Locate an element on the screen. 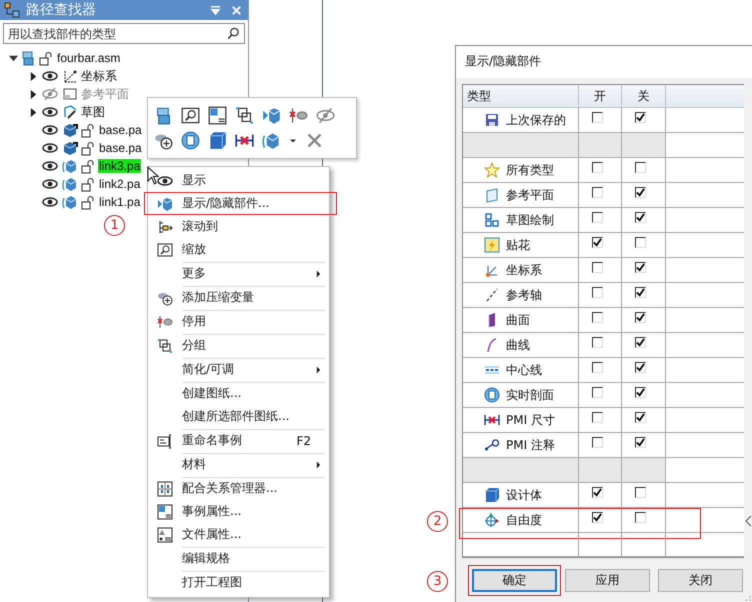 Image resolution: width=752 pixels, height=602 pixels. cross-disc-icon is located at coordinates (298, 115).